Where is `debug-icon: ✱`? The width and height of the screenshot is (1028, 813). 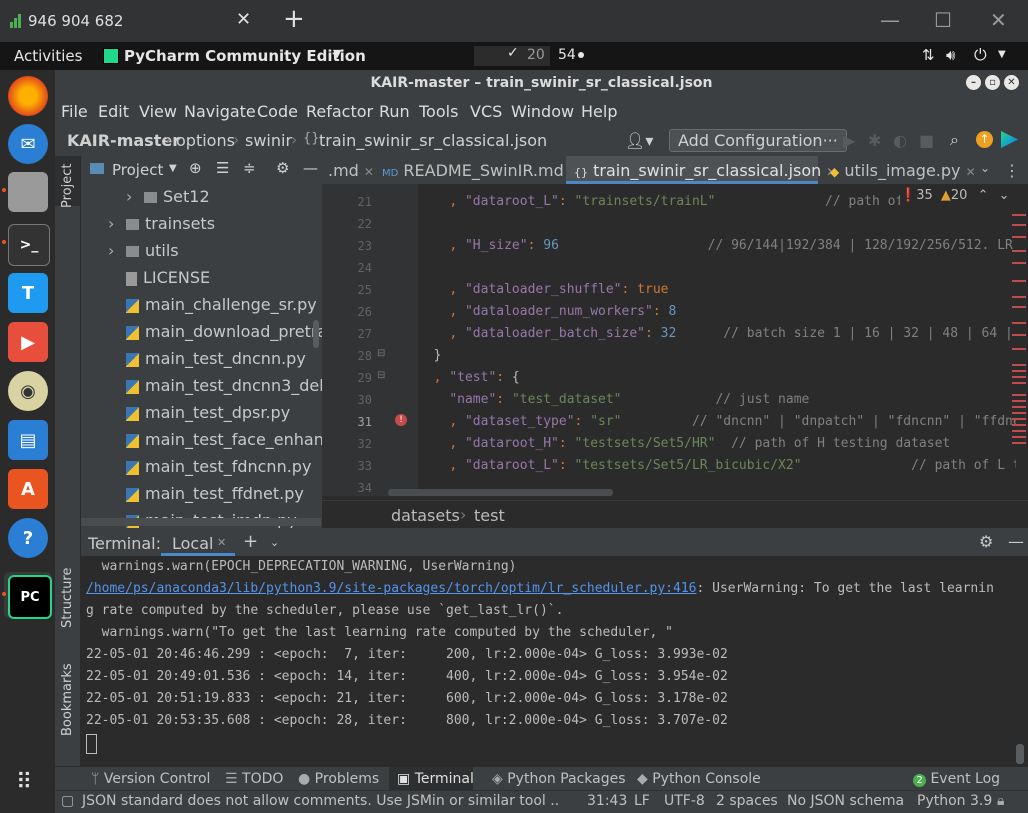
debug-icon: ✱ is located at coordinates (874, 140).